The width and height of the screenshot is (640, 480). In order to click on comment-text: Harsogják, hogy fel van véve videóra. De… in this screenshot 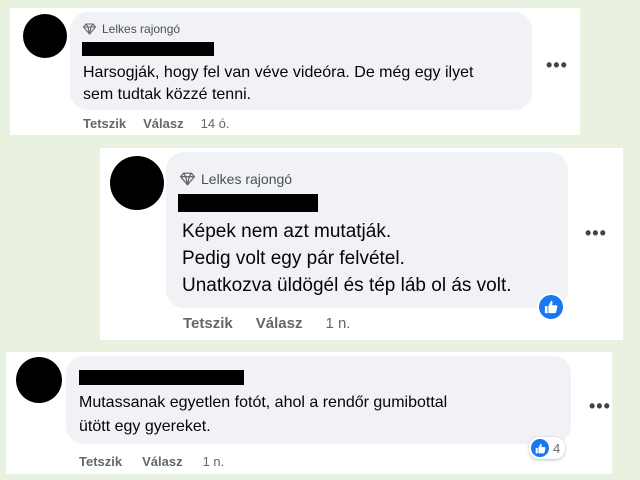, I will do `click(305, 83)`.